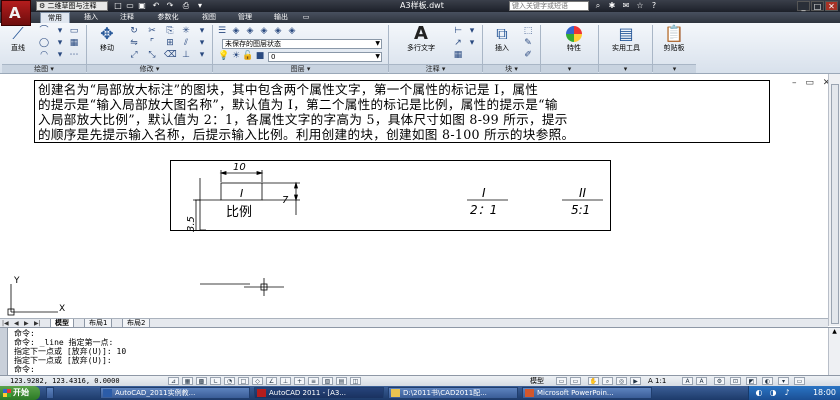 The height and width of the screenshot is (400, 840). What do you see at coordinates (834, 352) in the screenshot?
I see `command-scrollbar: ▲` at bounding box center [834, 352].